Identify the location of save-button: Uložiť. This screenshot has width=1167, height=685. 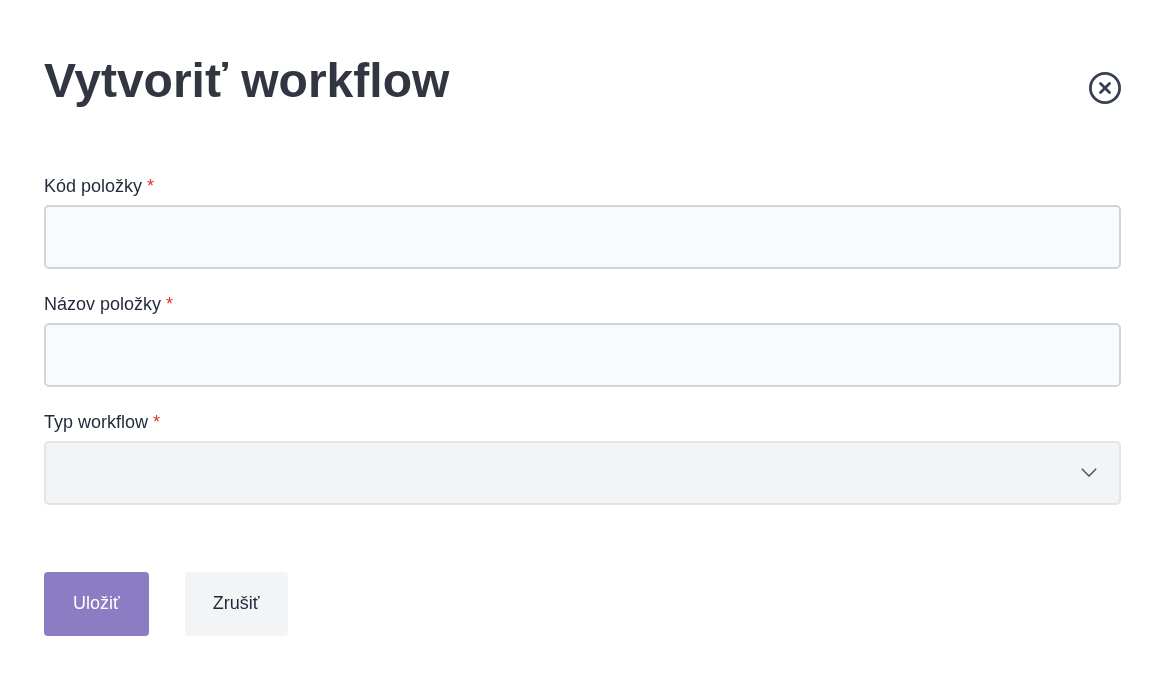
(96, 603).